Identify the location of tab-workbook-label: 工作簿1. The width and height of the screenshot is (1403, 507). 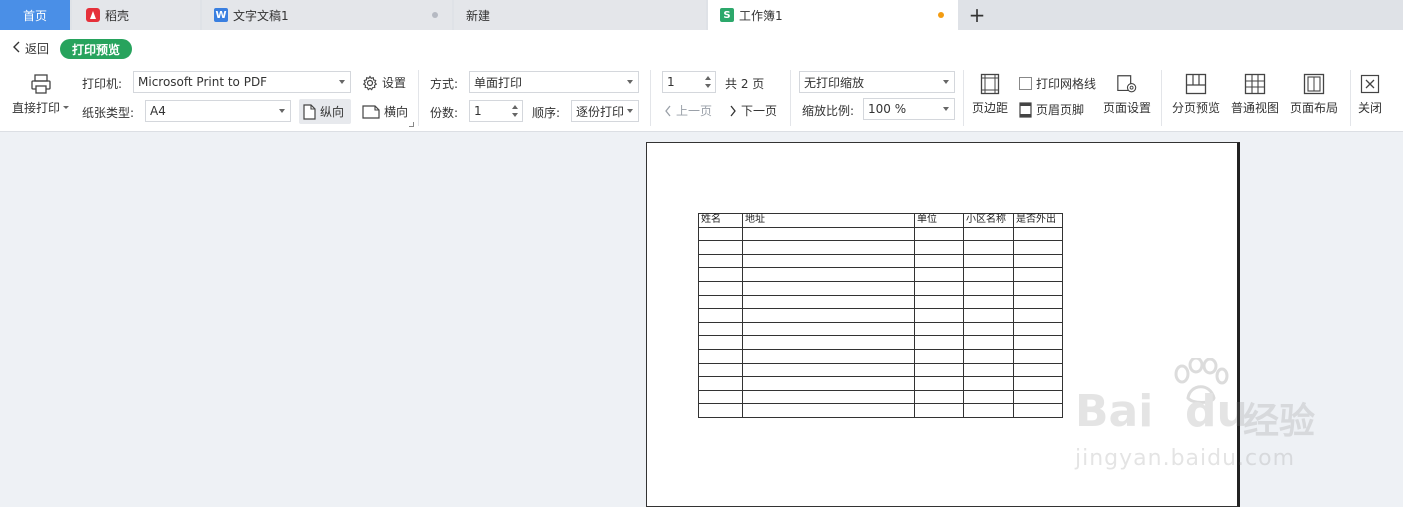
(761, 15).